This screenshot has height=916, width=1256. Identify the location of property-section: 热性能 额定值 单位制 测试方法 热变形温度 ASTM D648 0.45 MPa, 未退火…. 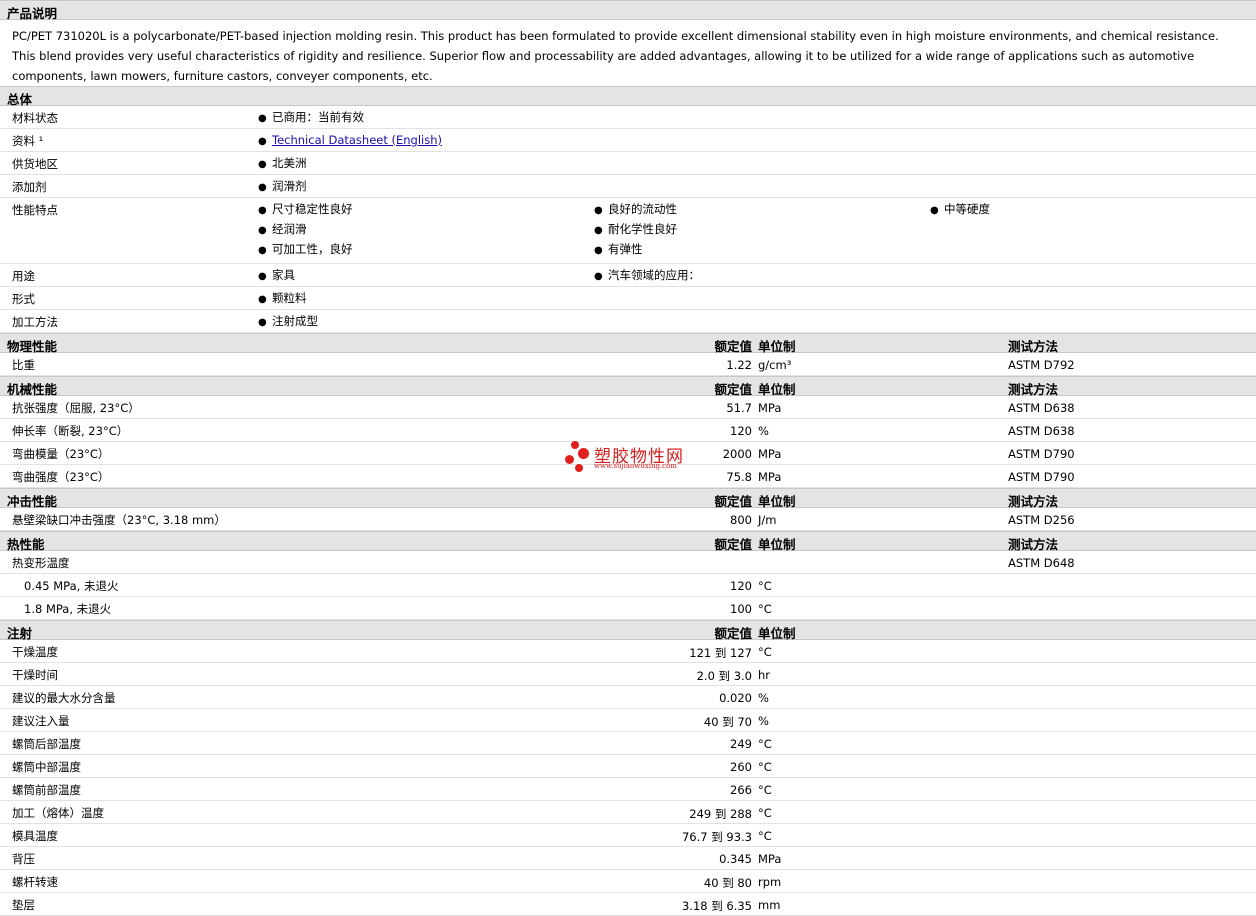
(628, 575).